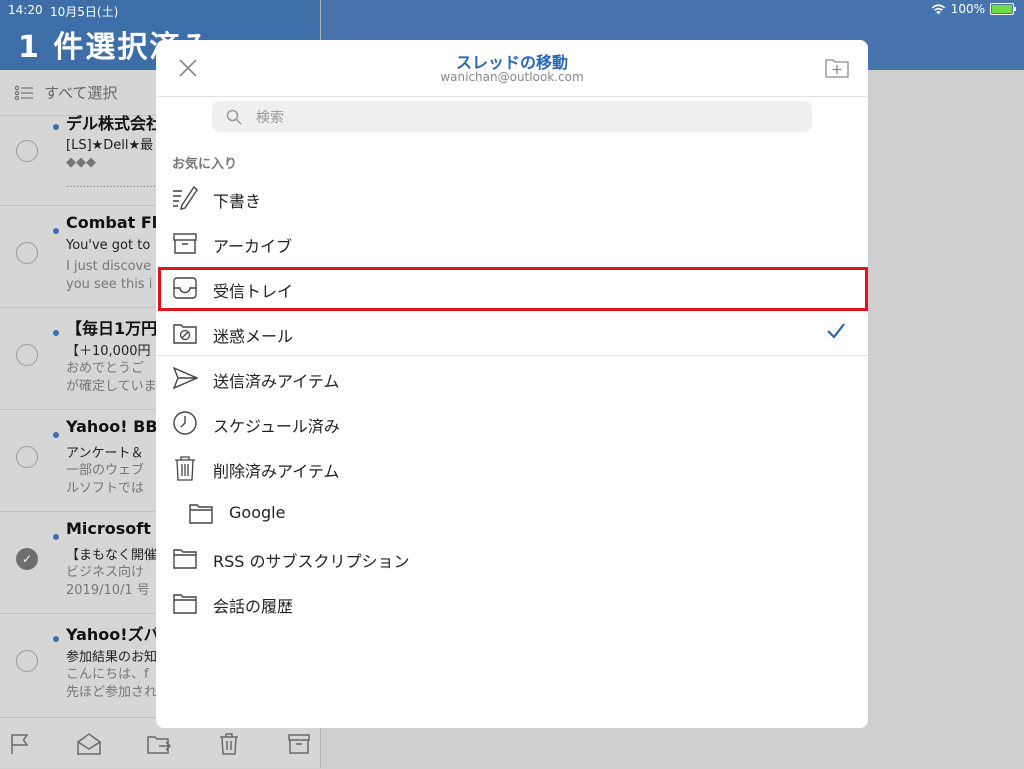 The width and height of the screenshot is (1024, 769). I want to click on mail-preview-extra: ルソフトでは, so click(105, 488).